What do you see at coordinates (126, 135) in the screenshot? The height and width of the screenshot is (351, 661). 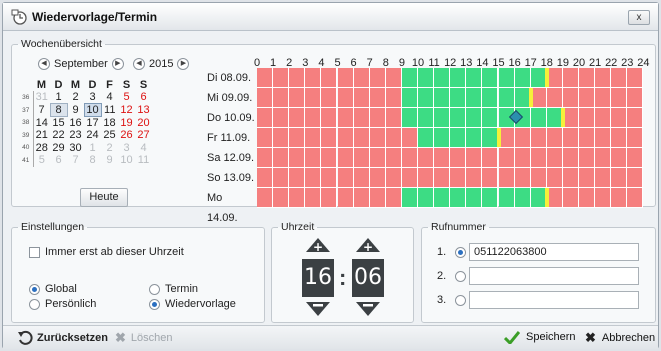 I see `calendar-day: 26` at bounding box center [126, 135].